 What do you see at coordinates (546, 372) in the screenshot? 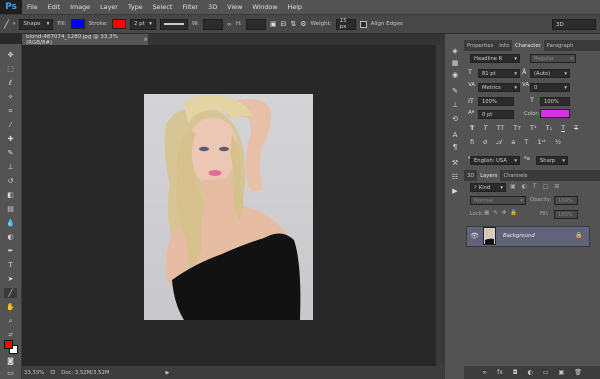
I see `new-group-icon: ▭` at bounding box center [546, 372].